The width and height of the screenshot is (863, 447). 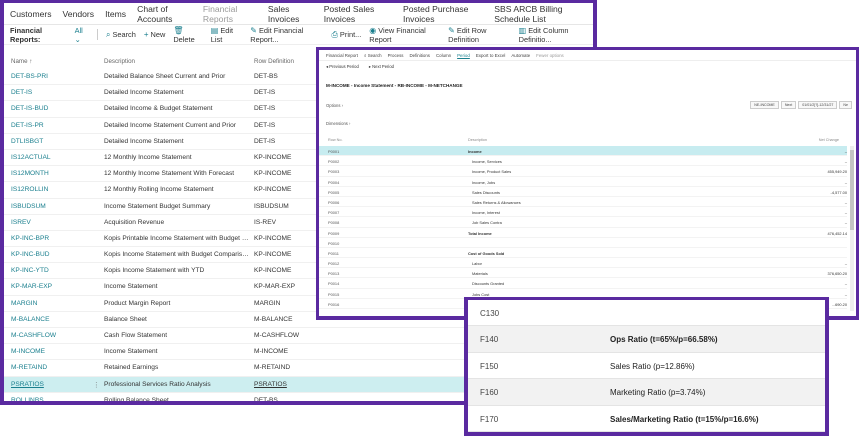 I want to click on name-cell: KP-INC-BUD, so click(x=30, y=254).